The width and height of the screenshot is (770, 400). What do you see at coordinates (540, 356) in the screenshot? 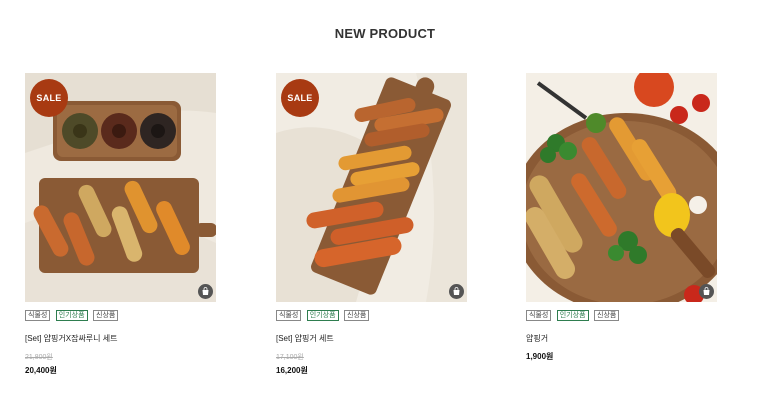
I see `price: 1,900원` at bounding box center [540, 356].